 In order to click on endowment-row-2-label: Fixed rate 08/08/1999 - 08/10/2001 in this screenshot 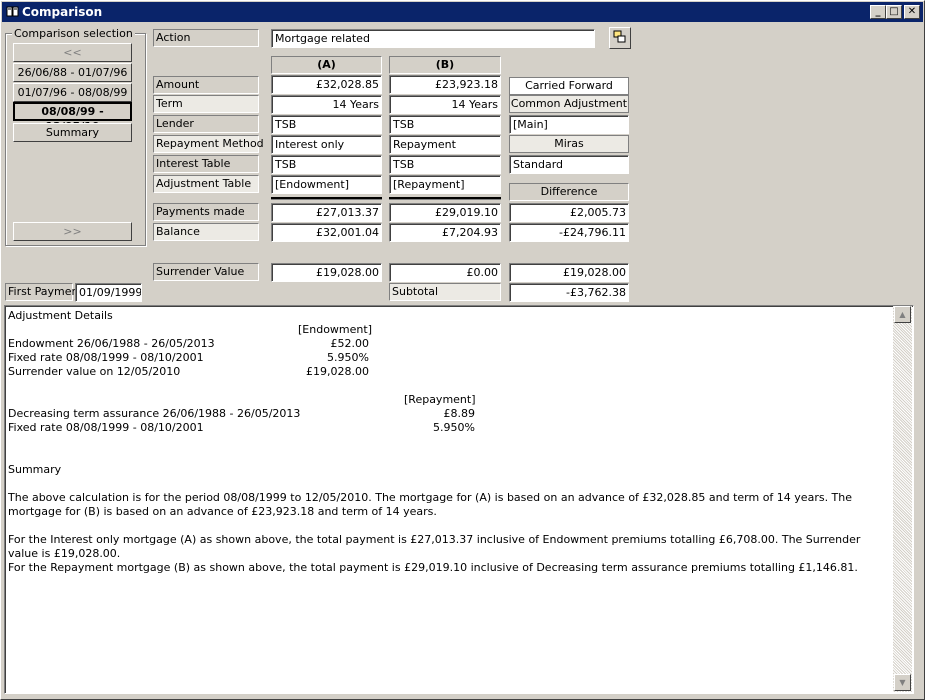, I will do `click(106, 357)`.